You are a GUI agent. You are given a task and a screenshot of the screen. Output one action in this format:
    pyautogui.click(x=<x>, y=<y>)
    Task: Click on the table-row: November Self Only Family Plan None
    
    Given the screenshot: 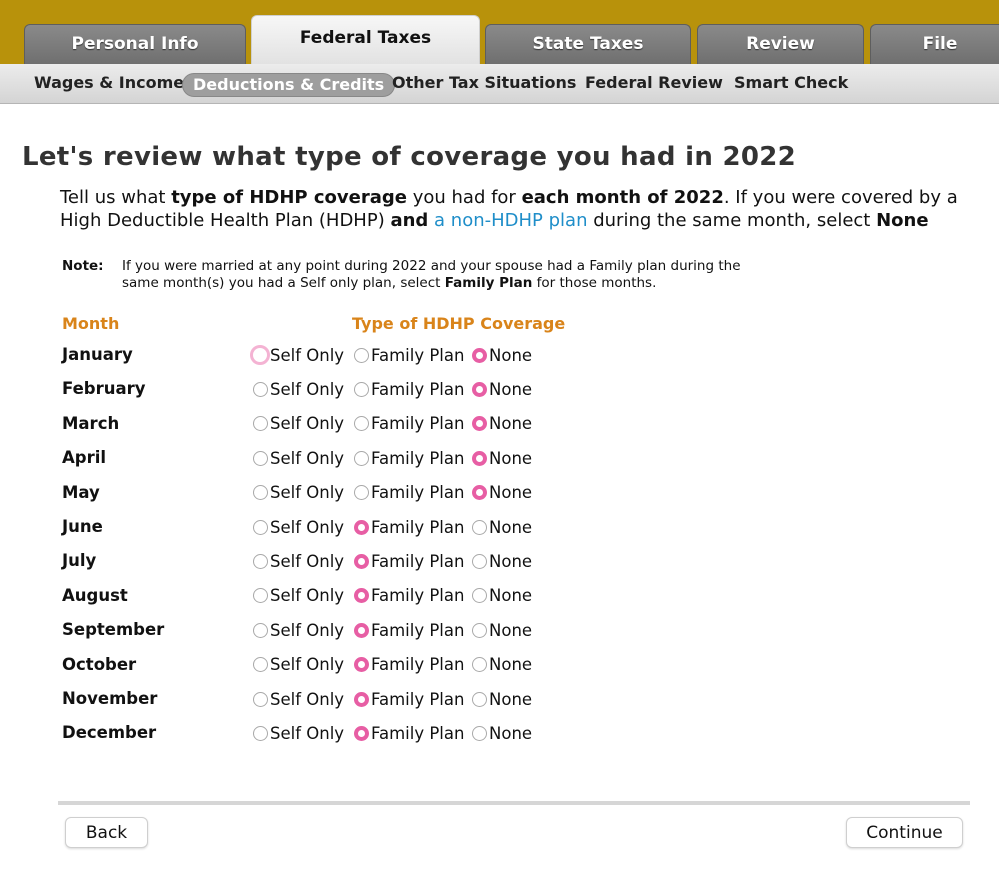 What is the action you would take?
    pyautogui.click(x=499, y=700)
    